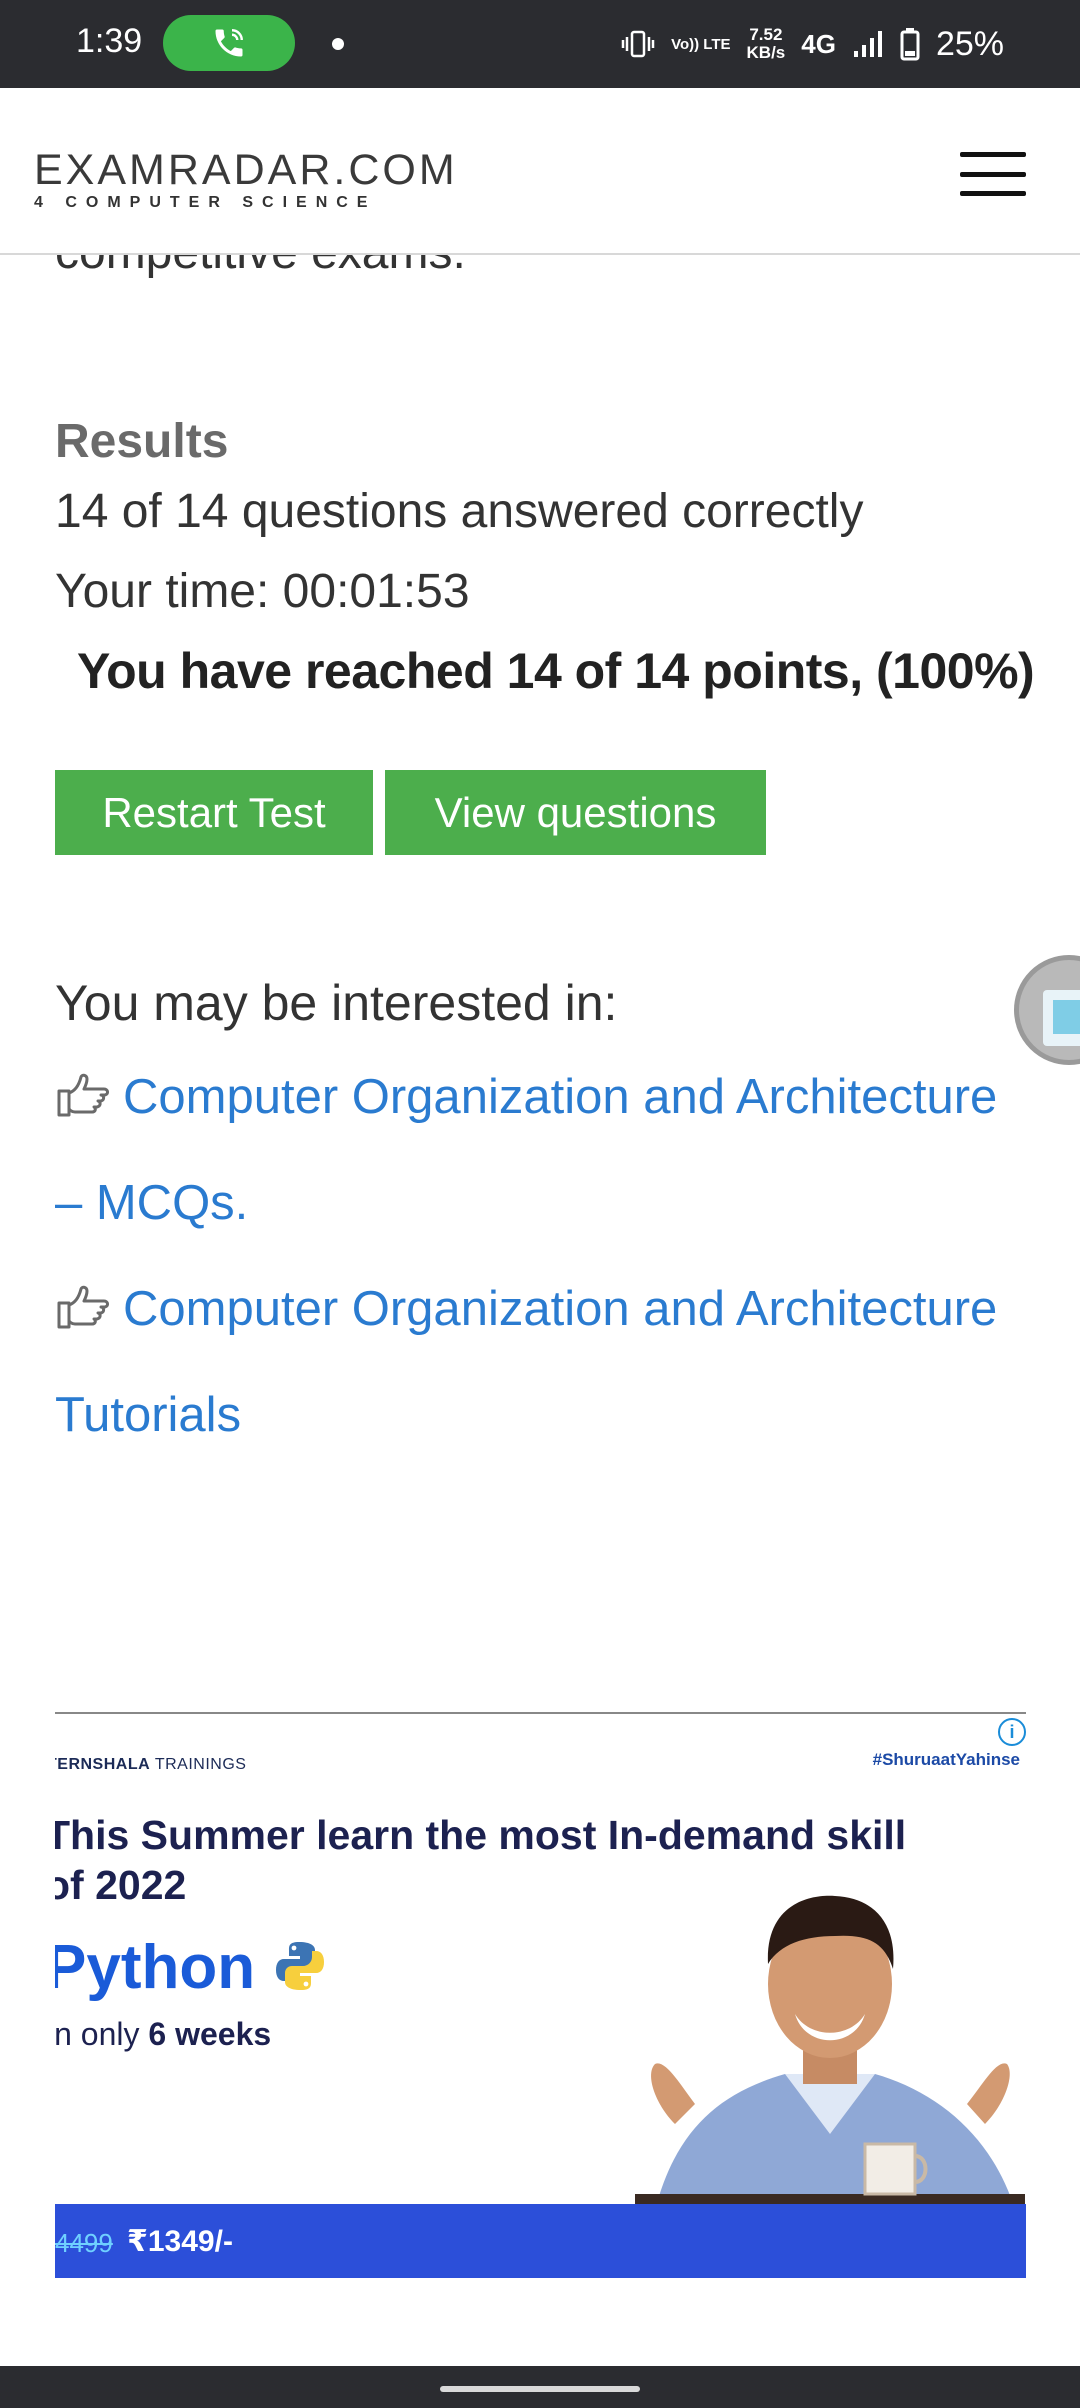 This screenshot has width=1080, height=2408. Describe the element at coordinates (246, 170) in the screenshot. I see `logo-title: EXAMRADAR.COM` at that location.